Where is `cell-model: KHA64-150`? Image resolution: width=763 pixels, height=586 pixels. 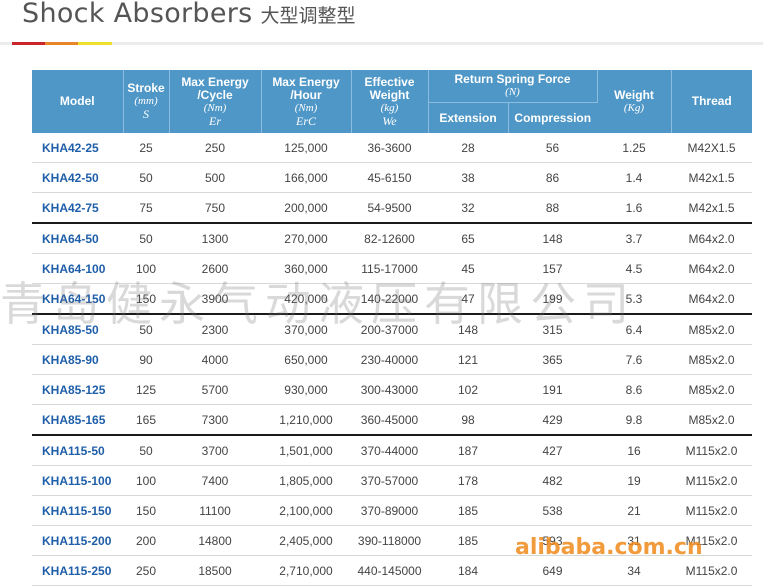 cell-model: KHA64-150 is located at coordinates (77, 299).